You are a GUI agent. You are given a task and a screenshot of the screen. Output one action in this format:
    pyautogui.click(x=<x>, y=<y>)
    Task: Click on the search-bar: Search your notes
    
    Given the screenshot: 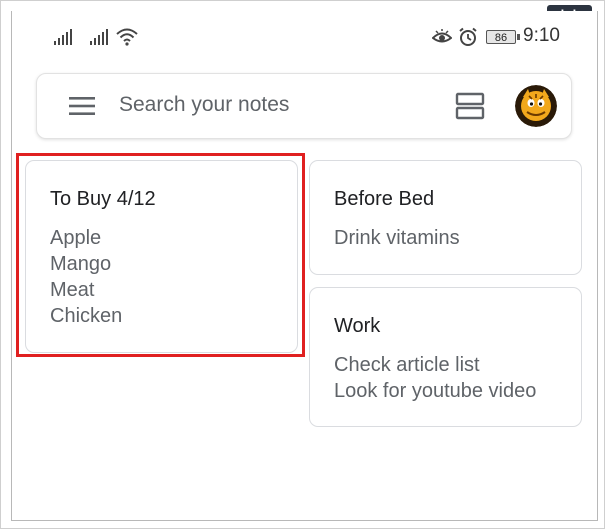 What is the action you would take?
    pyautogui.click(x=304, y=106)
    